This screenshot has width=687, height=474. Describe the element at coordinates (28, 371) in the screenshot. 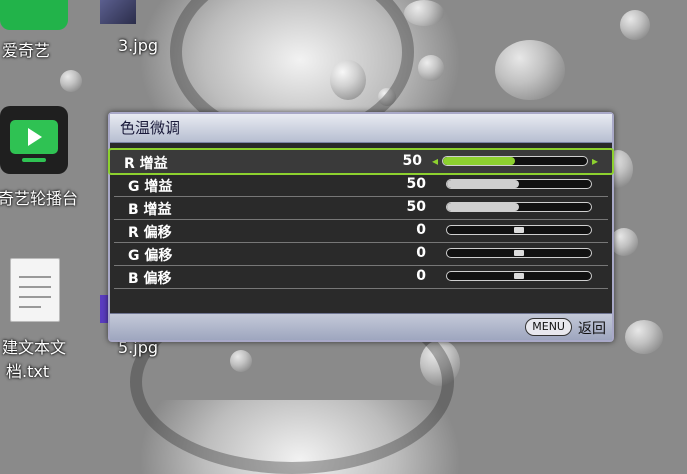

I see `desktop-icon-label: 档.txt` at that location.